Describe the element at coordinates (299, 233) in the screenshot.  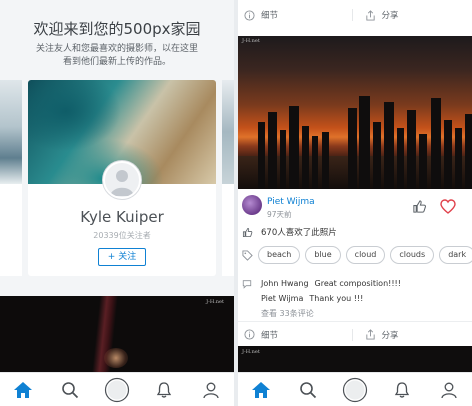
I see `like-count-label: 670人喜欢了此照片` at that location.